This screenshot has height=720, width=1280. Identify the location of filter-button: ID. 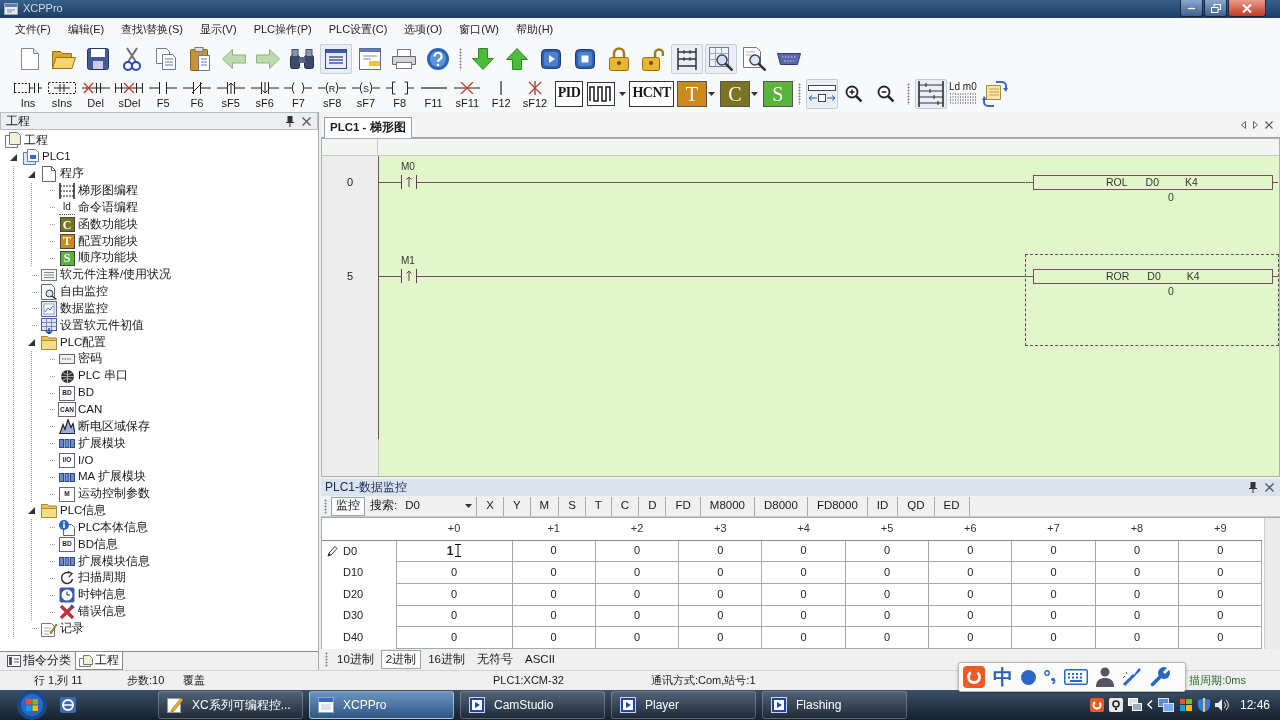
(882, 506).